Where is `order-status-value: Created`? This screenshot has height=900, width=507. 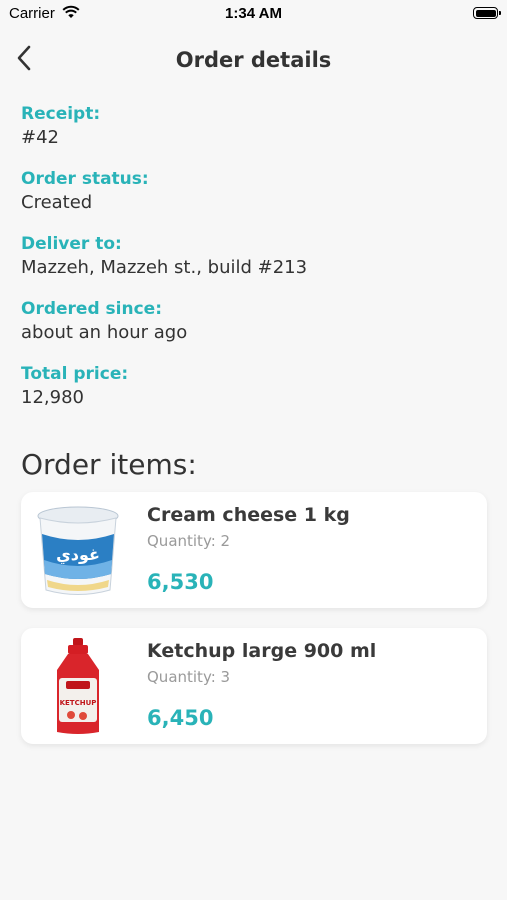
order-status-value: Created is located at coordinates (57, 202).